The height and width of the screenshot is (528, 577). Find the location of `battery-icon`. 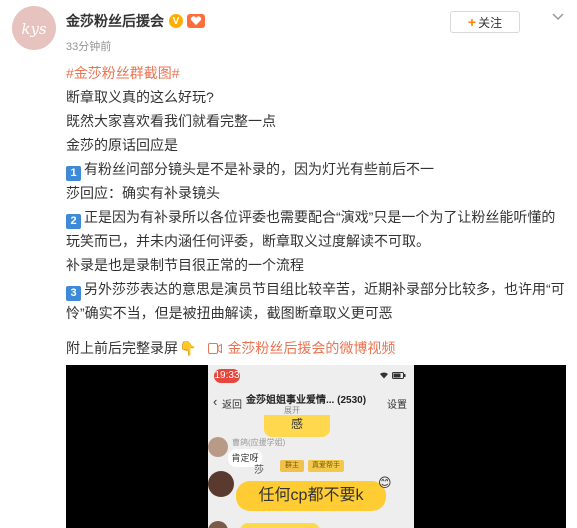

battery-icon is located at coordinates (399, 375).